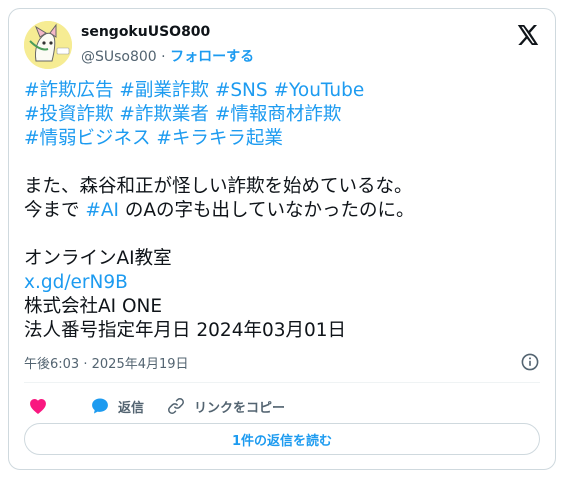 This screenshot has width=565, height=478. I want to click on hashtag: #YouTube, so click(319, 90).